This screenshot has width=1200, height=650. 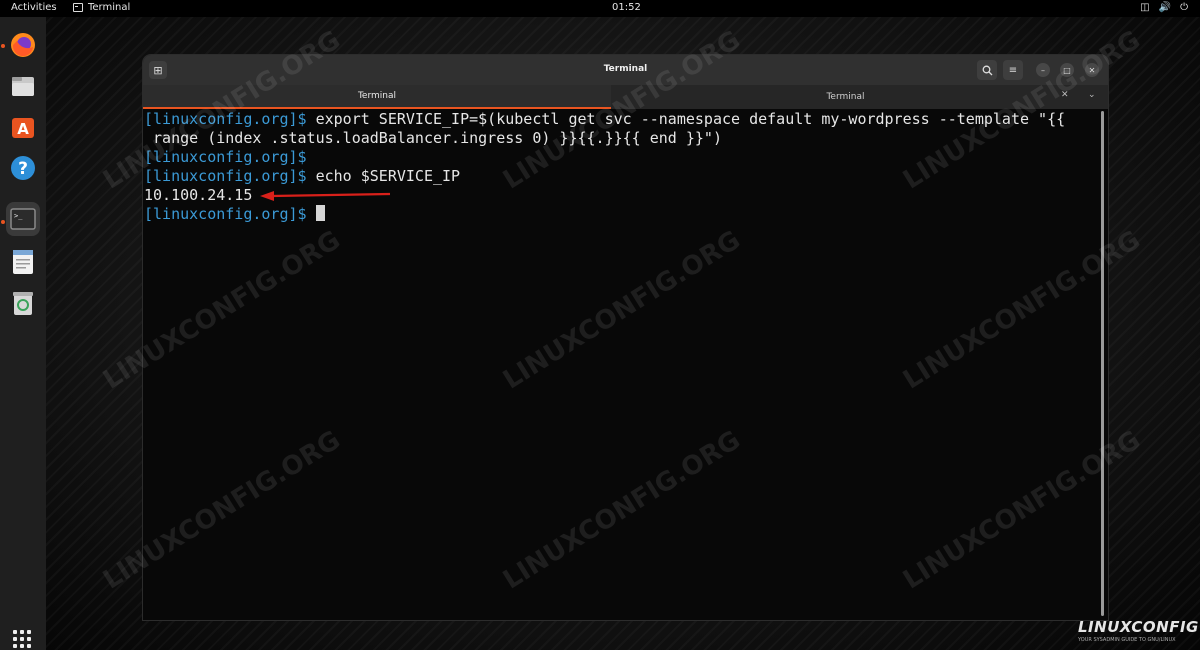 I want to click on files-icon, so click(x=23, y=86).